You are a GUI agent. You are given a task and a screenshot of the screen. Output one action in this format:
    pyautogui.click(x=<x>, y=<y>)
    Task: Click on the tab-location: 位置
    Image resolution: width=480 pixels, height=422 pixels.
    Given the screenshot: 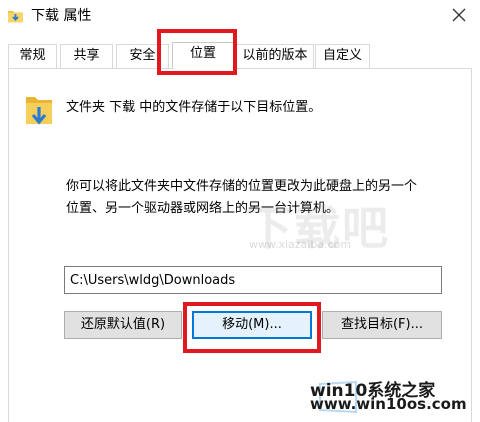 What is the action you would take?
    pyautogui.click(x=203, y=55)
    